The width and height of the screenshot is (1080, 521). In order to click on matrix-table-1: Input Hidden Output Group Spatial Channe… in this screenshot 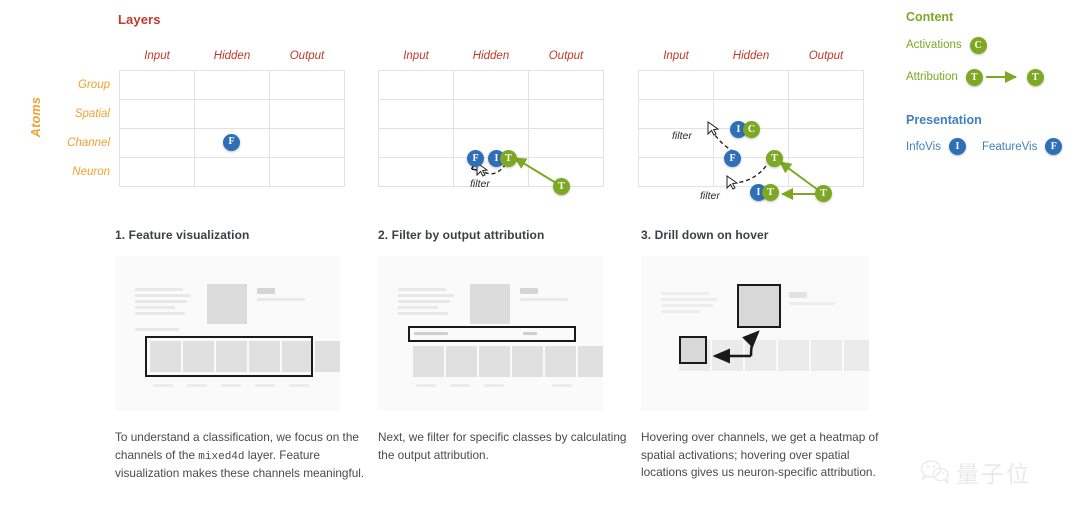, I will do `click(196, 114)`.